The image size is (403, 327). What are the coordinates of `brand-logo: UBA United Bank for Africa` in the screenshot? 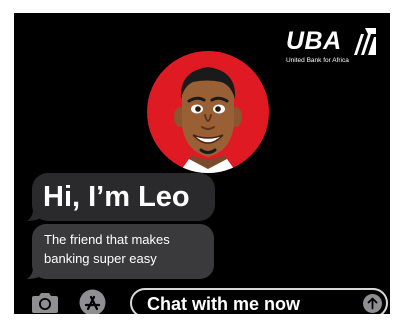 It's located at (331, 47).